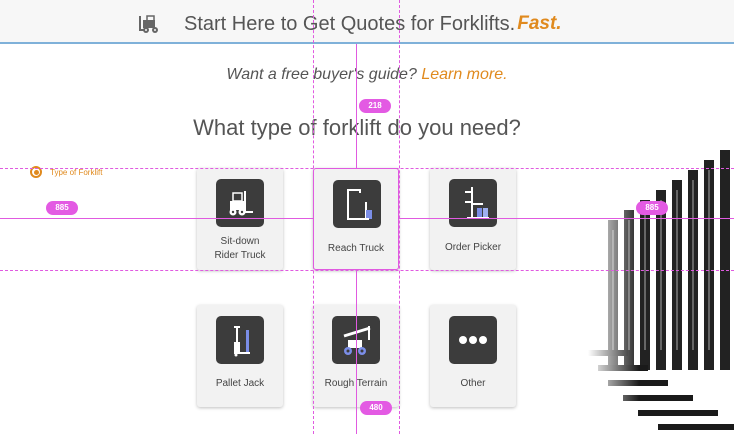 Image resolution: width=734 pixels, height=434 pixels. I want to click on option-label: Reach Truck, so click(356, 248).